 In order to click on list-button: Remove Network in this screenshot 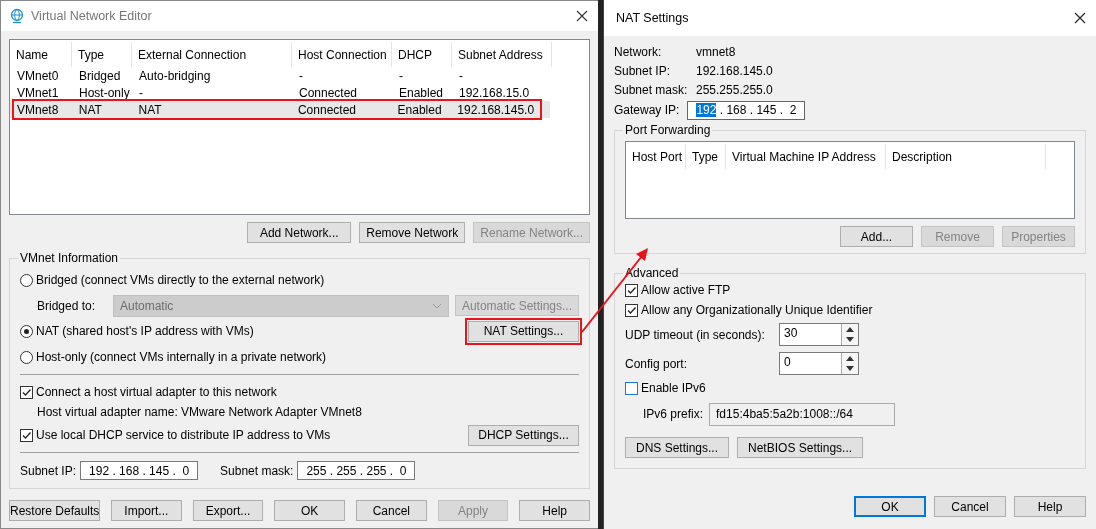, I will do `click(412, 232)`.